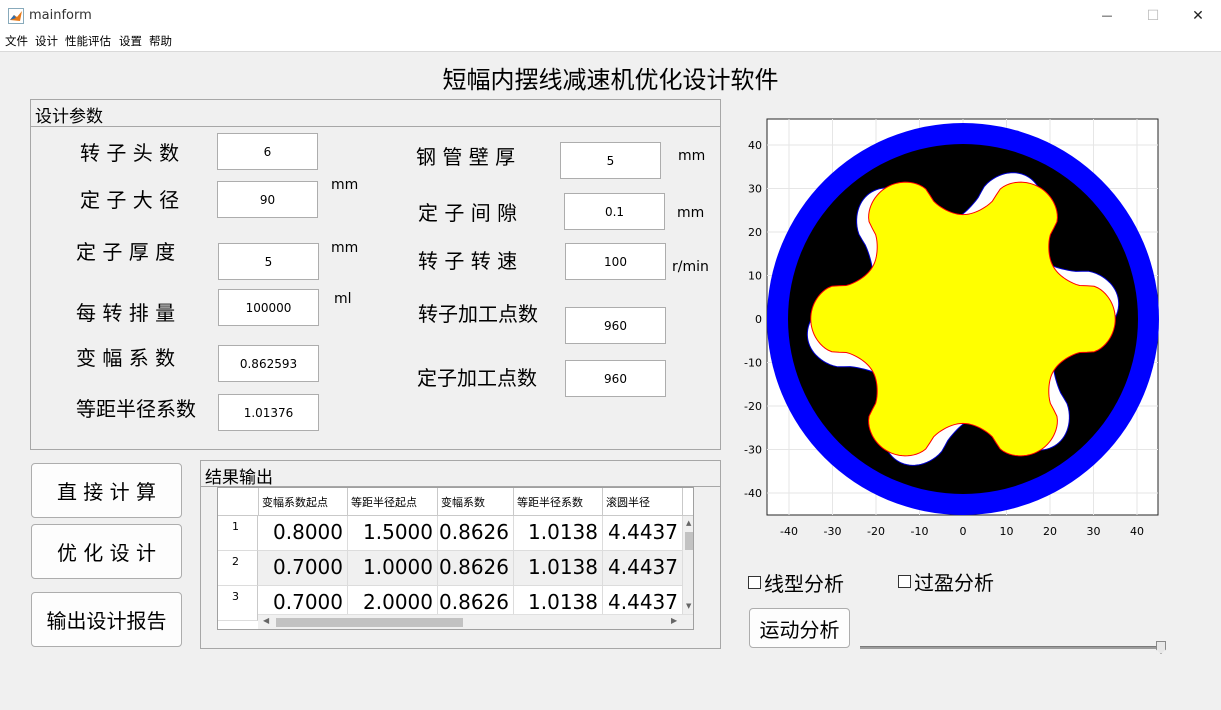  Describe the element at coordinates (643, 502) in the screenshot. I see `column-header: 滚圆半径` at that location.